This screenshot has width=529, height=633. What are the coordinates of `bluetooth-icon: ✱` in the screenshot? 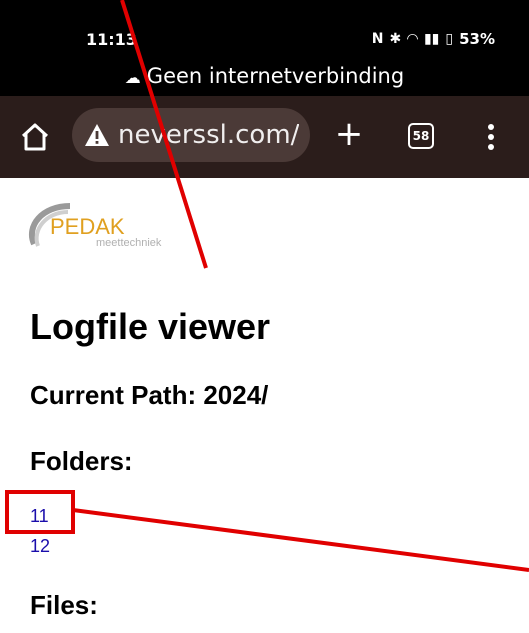 It's located at (395, 39).